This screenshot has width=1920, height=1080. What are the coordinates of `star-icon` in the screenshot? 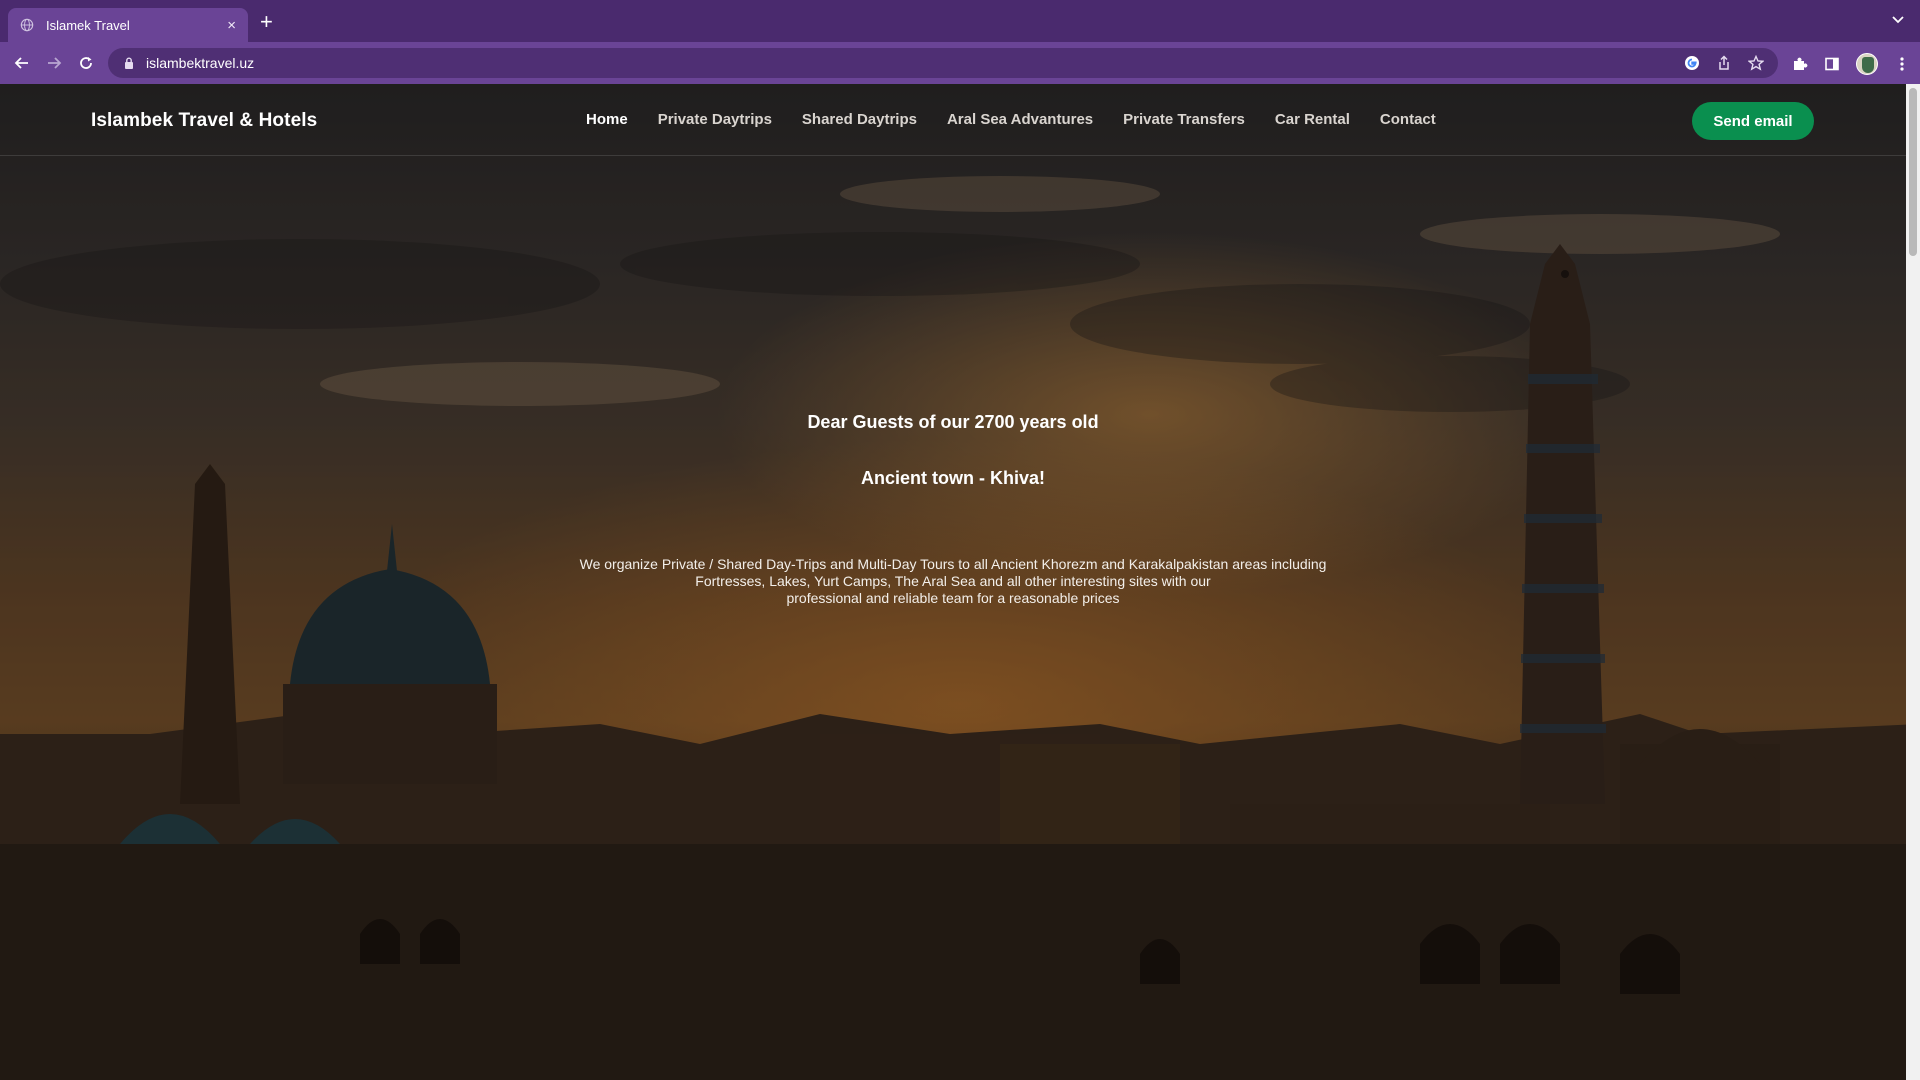 It's located at (1756, 63).